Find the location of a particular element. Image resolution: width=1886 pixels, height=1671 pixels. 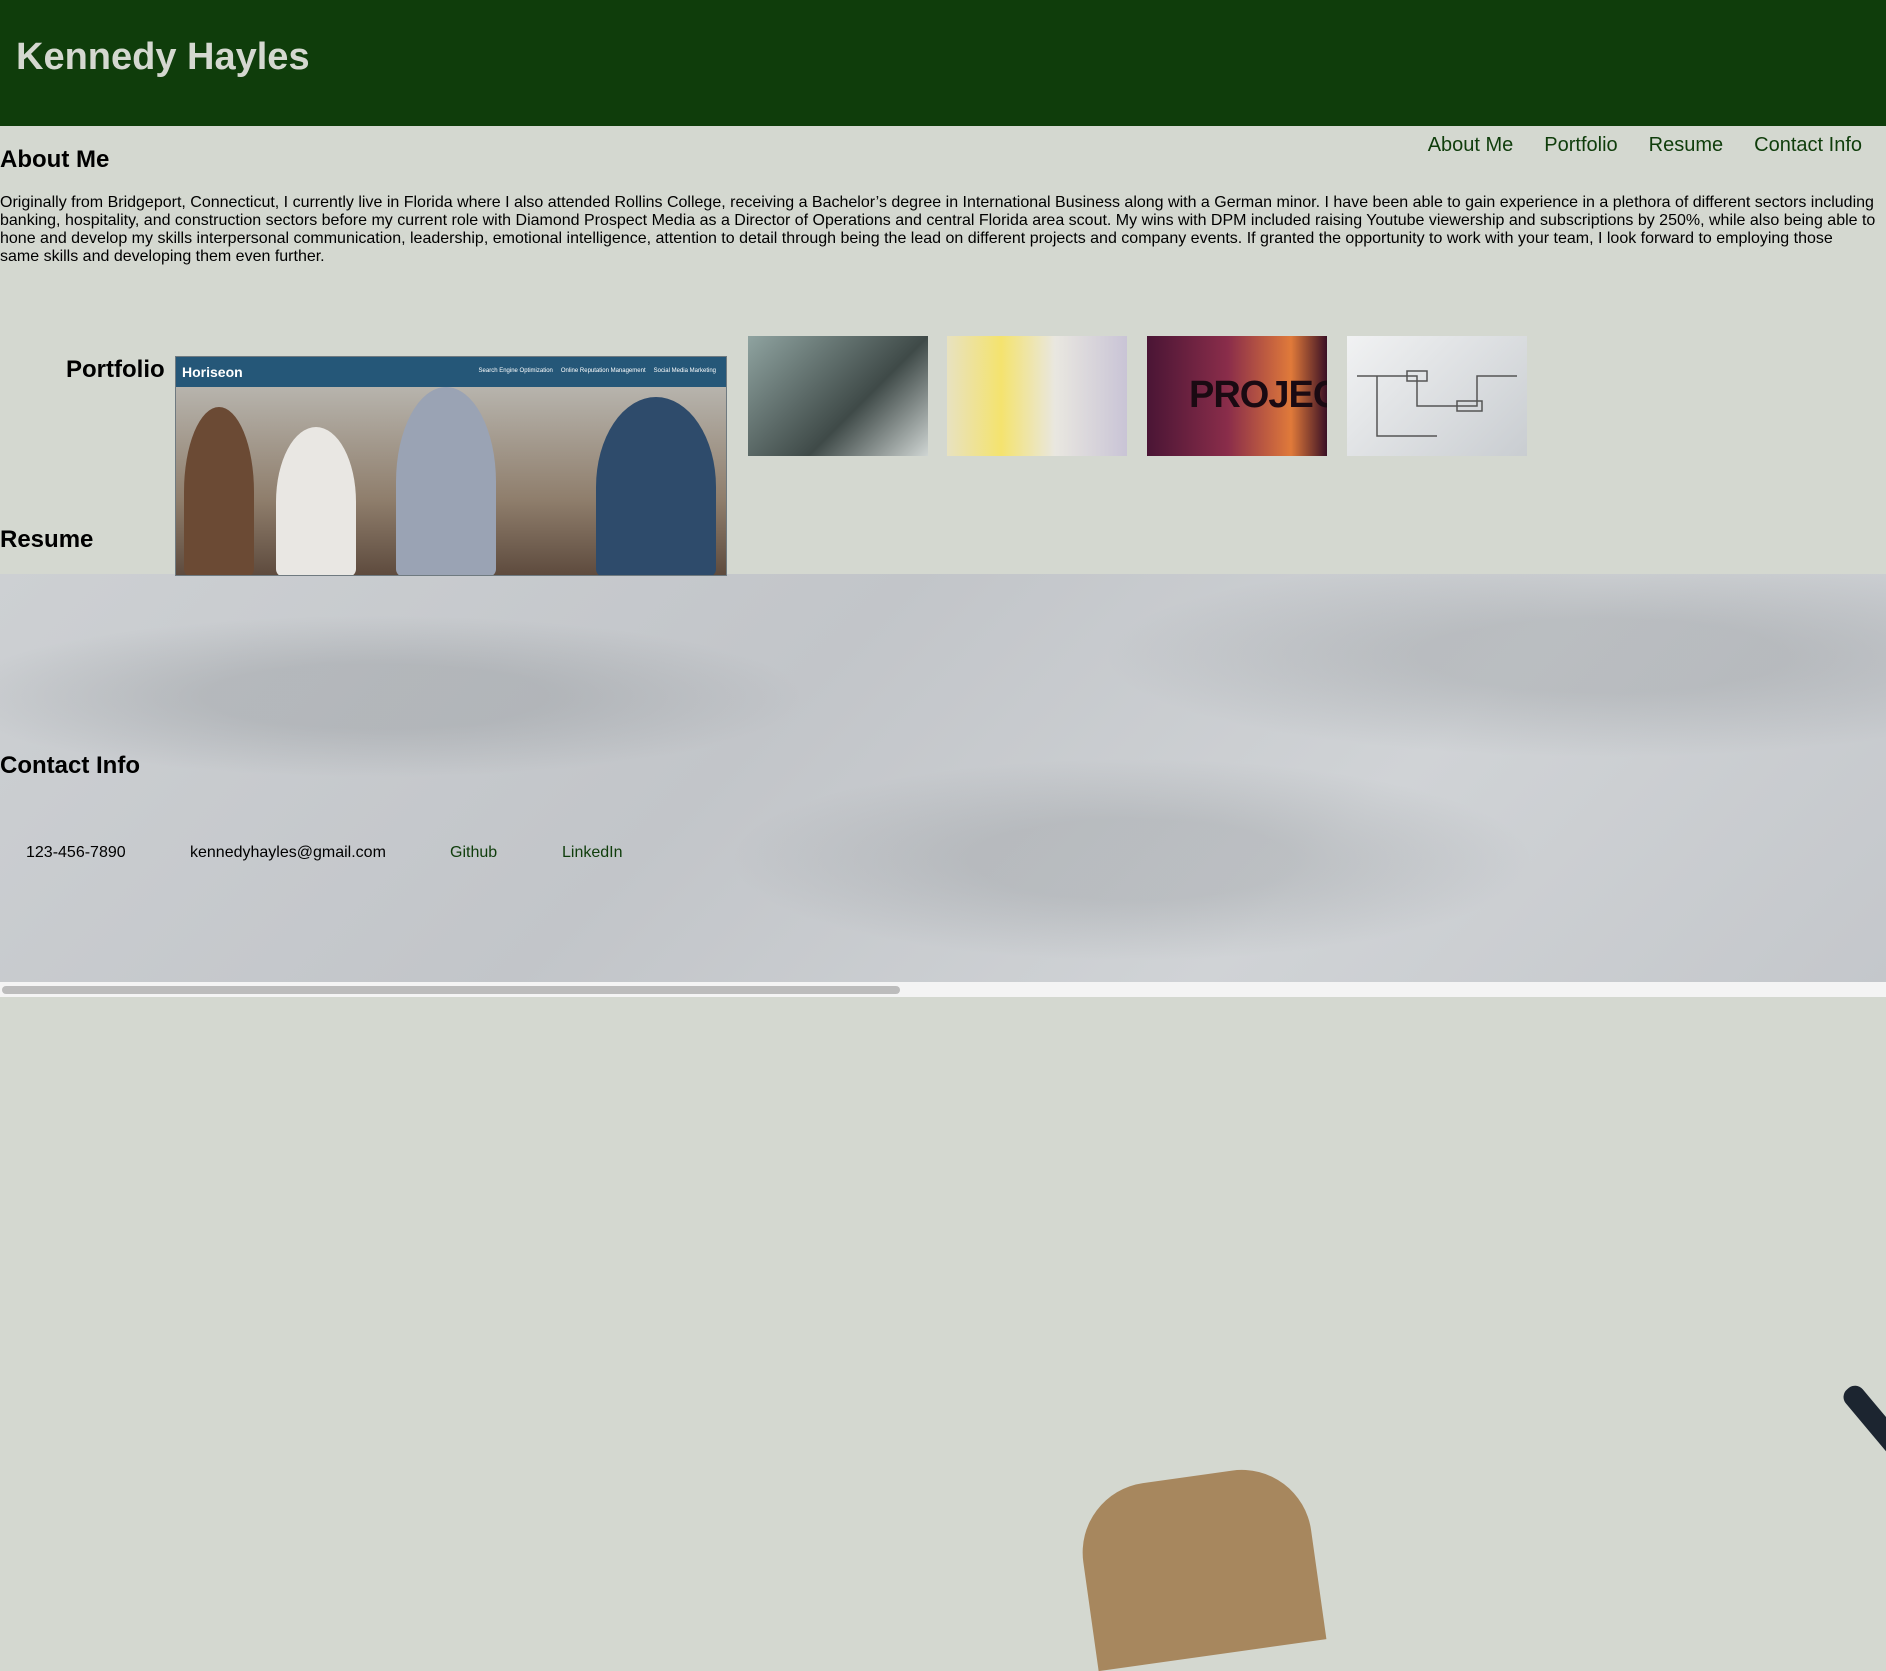

contact-phone: 123-456-7890 is located at coordinates (76, 852).